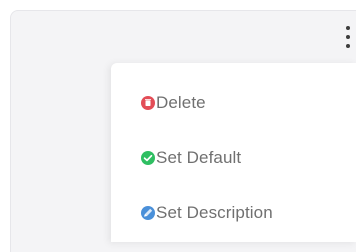 This screenshot has height=252, width=356. Describe the element at coordinates (214, 212) in the screenshot. I see `set-description-label: Set Description` at that location.